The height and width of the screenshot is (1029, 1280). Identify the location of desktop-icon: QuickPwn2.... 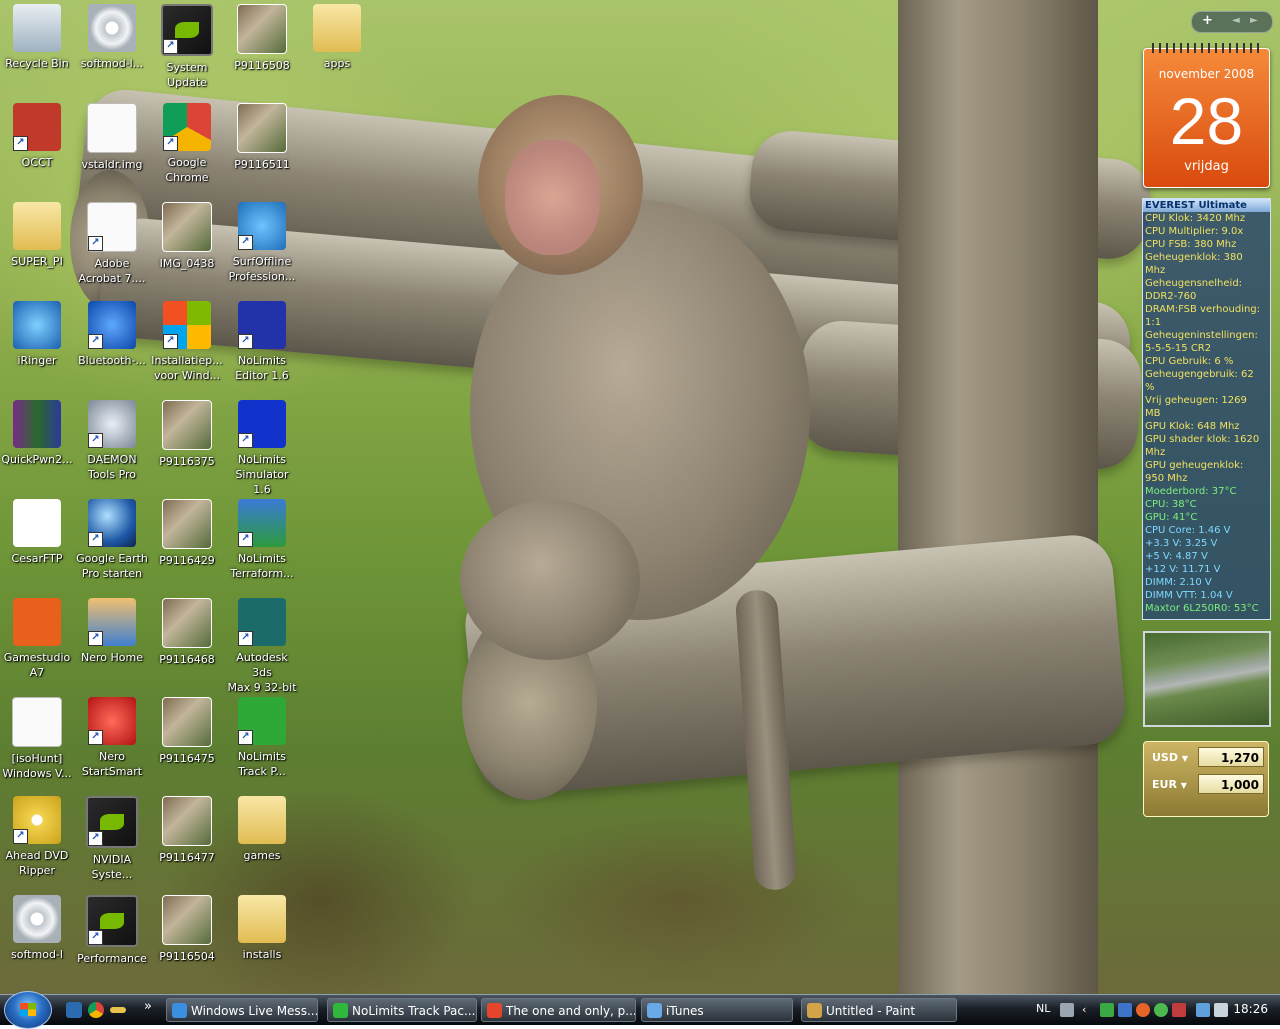
(37, 446).